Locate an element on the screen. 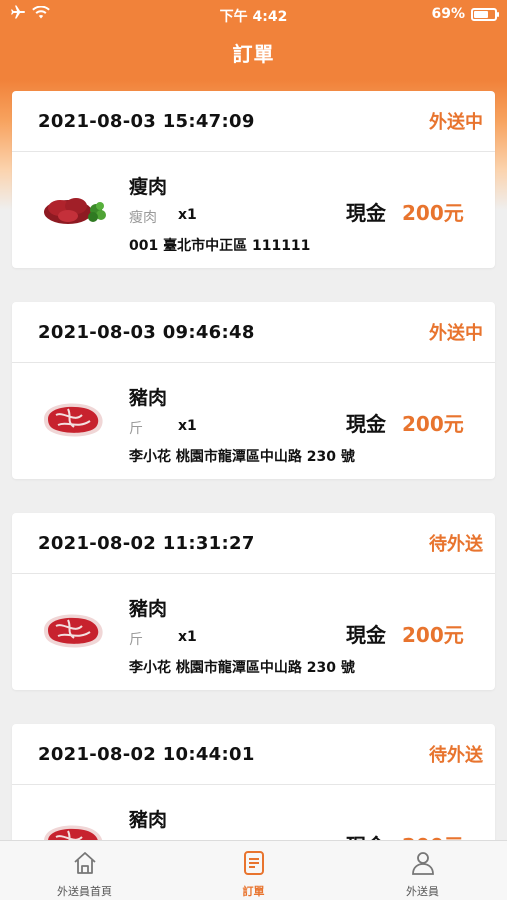  order-time: 2021-08-03 09:46:48 is located at coordinates (146, 332).